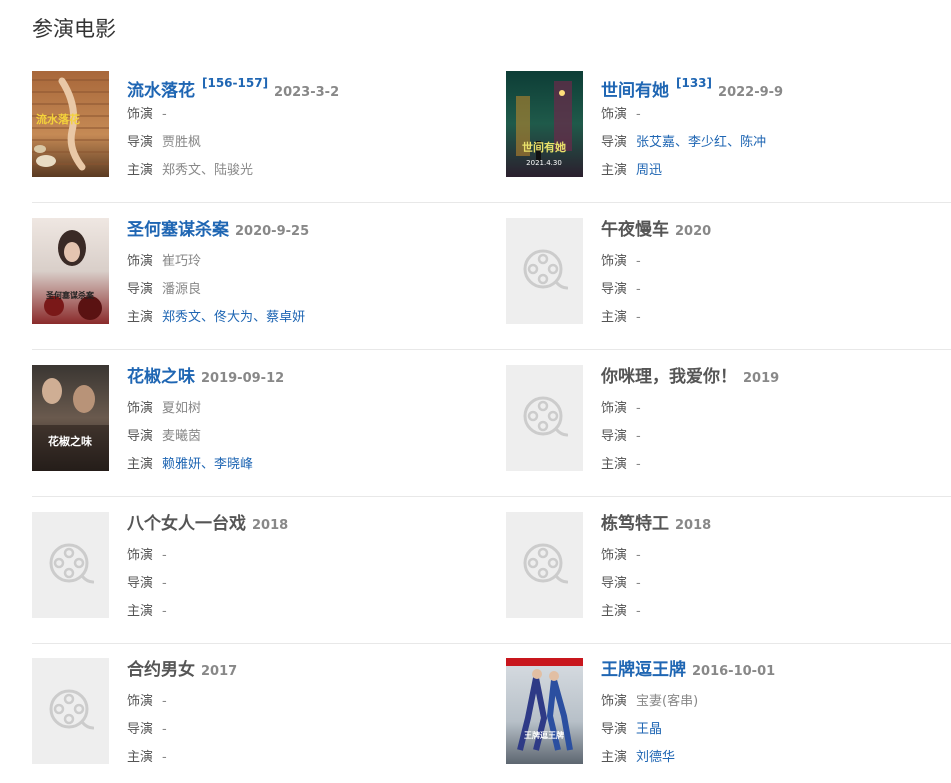  I want to click on movie-poster: 圣何塞谋杀案, so click(70, 271).